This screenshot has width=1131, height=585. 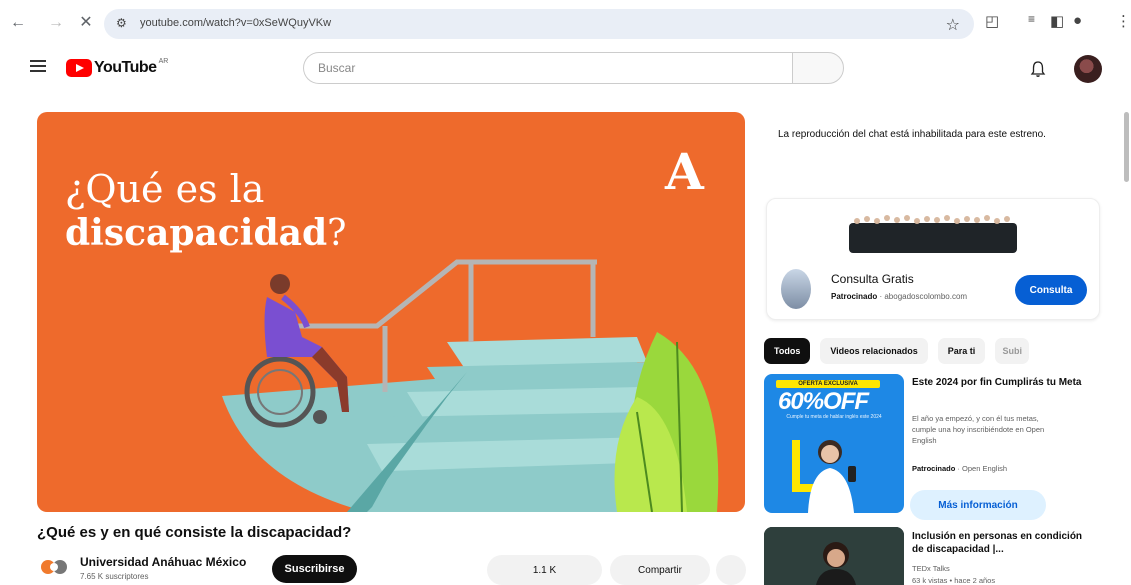 I want to click on search-input, so click(x=548, y=68).